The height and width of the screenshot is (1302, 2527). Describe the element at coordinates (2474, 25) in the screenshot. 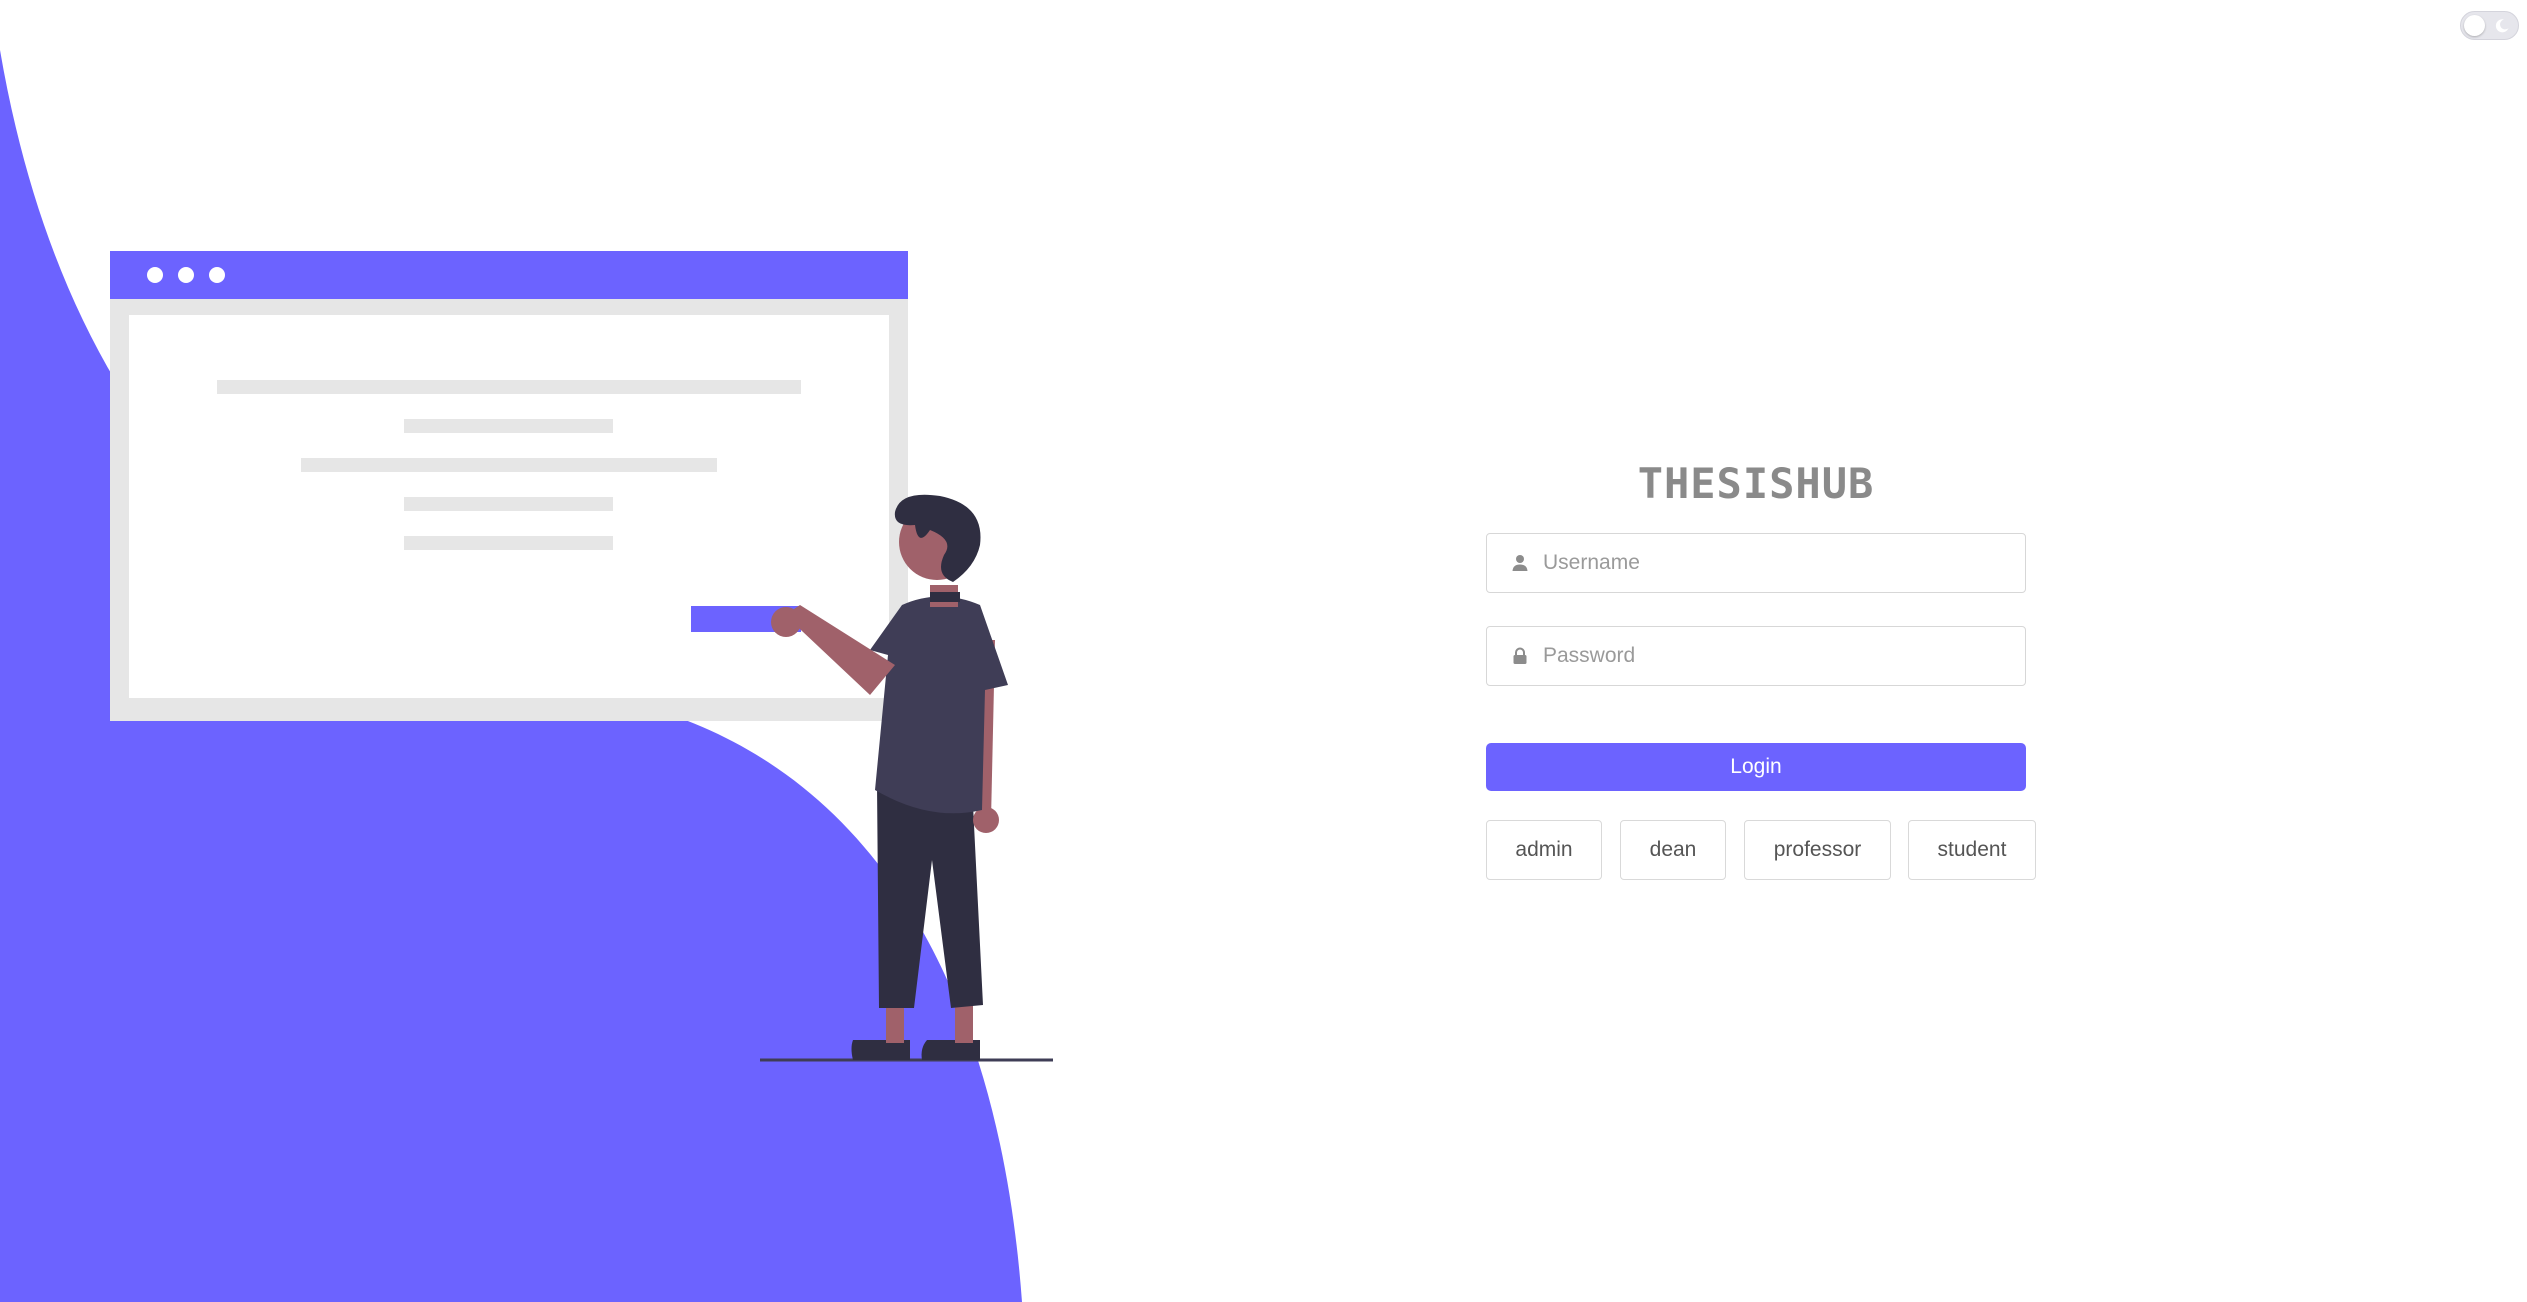

I see `toggle-knob` at that location.